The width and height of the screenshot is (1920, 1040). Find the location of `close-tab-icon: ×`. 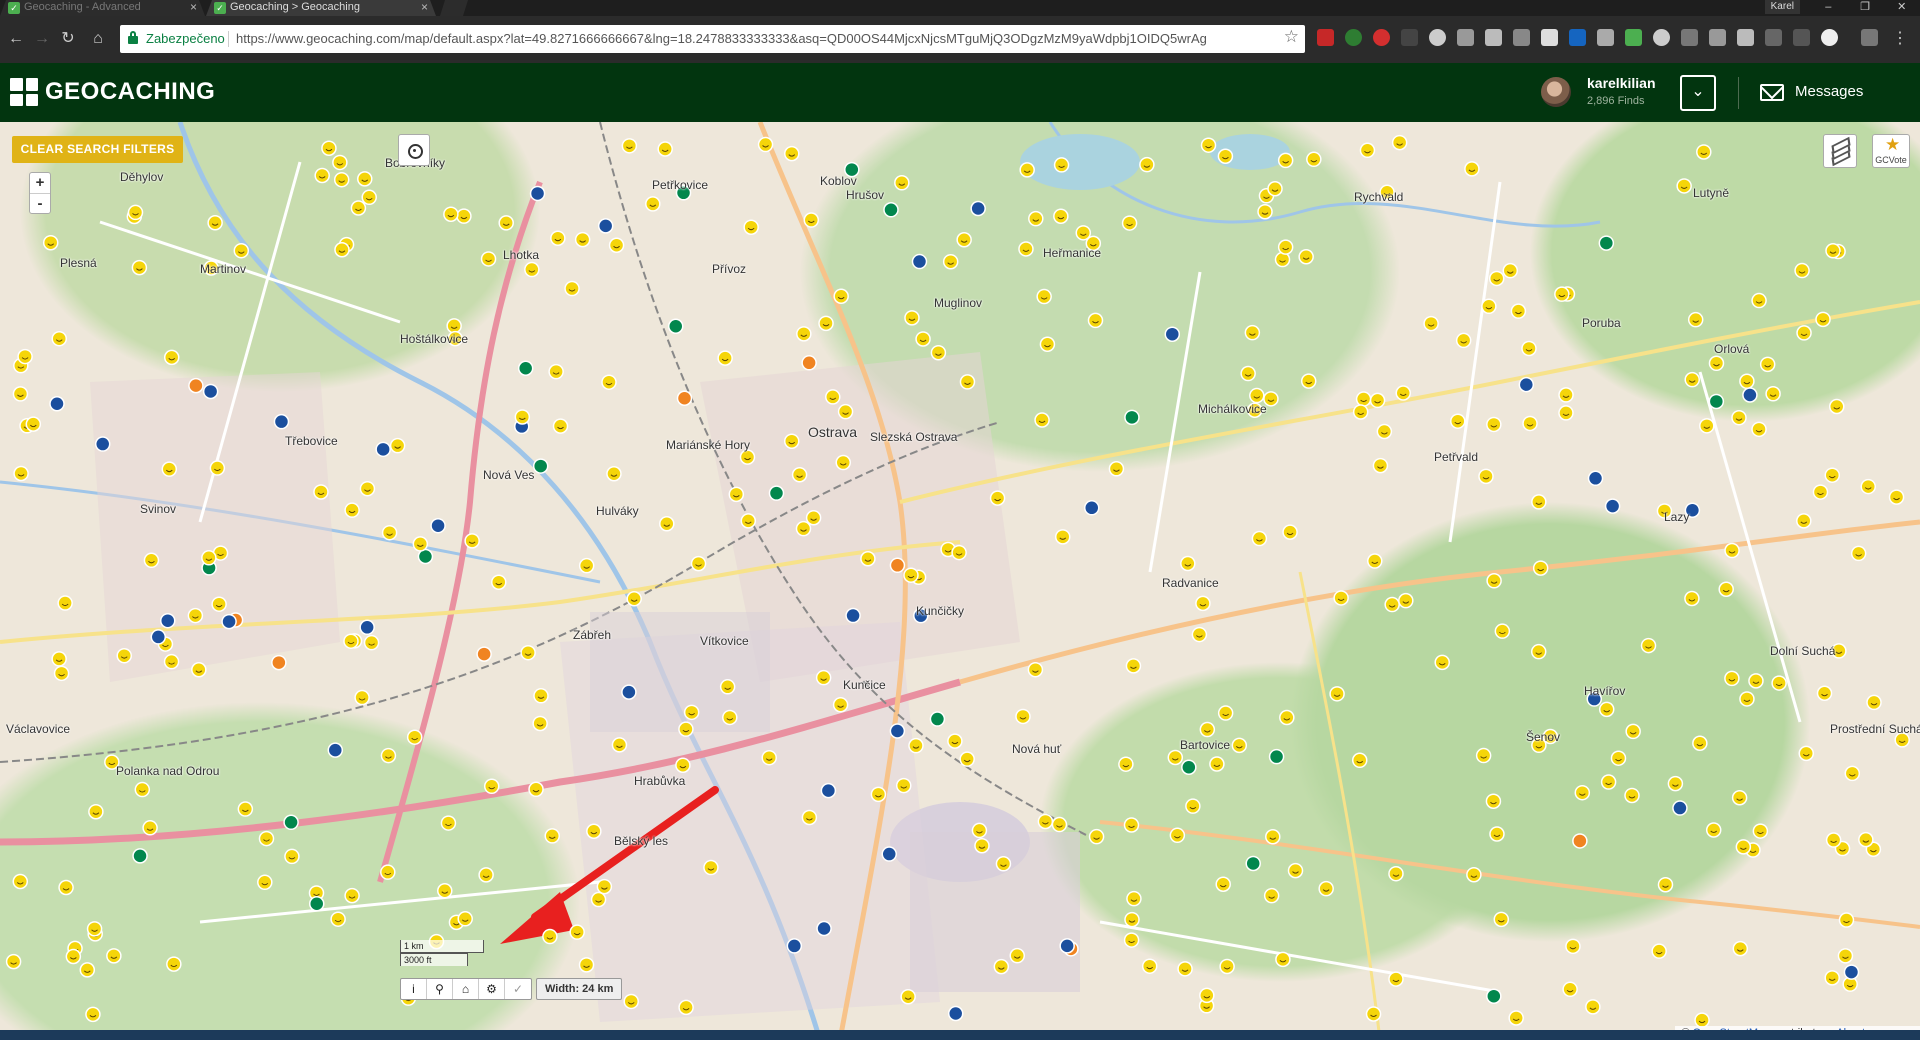

close-tab-icon: × is located at coordinates (193, 7).